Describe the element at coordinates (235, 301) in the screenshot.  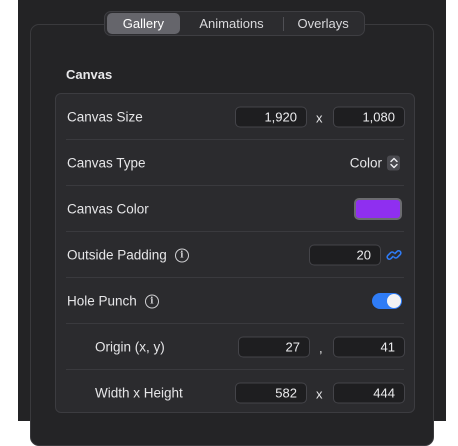
I see `hole-punch-row: Hole Punch i` at that location.